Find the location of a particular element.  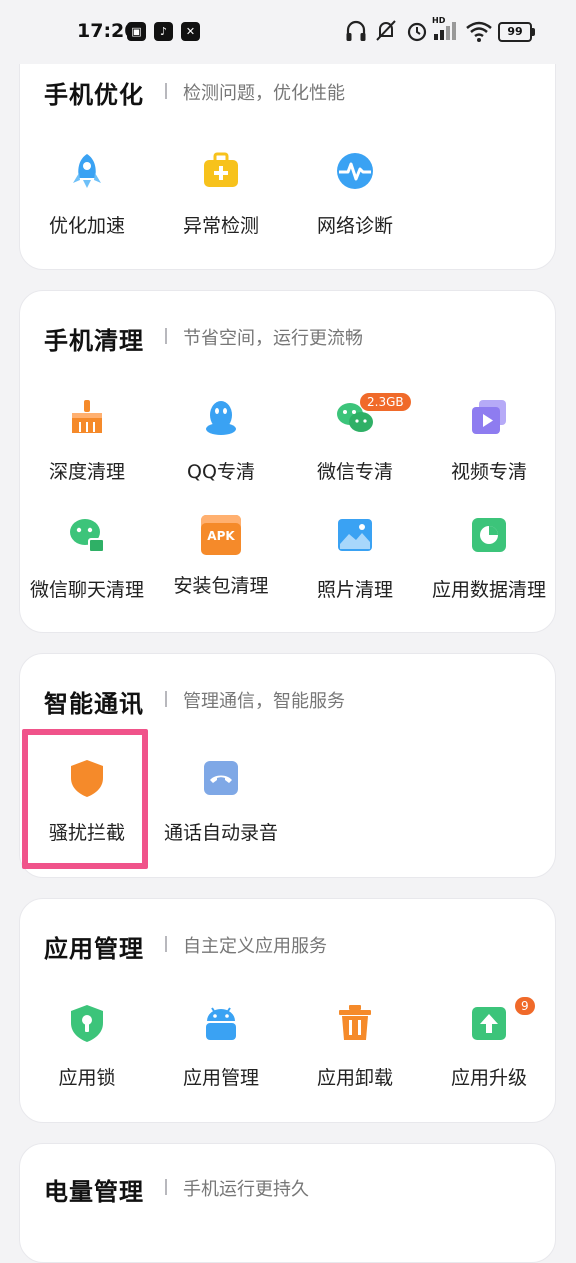

item-network-diagnose: 网络诊断 is located at coordinates (355, 194).